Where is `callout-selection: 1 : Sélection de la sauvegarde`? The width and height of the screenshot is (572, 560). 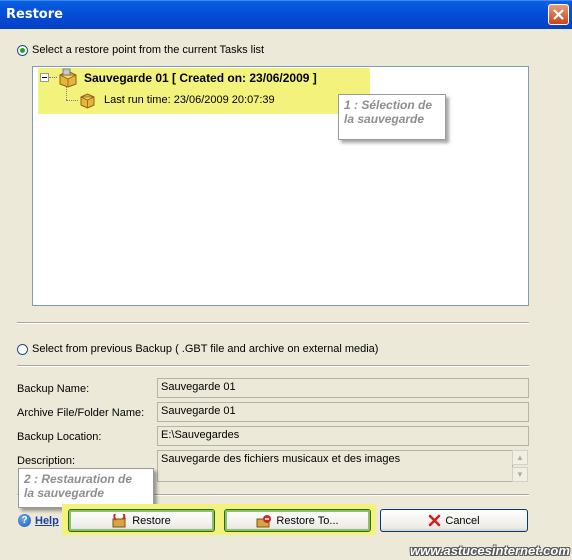
callout-selection: 1 : Sélection de la sauvegarde is located at coordinates (392, 117).